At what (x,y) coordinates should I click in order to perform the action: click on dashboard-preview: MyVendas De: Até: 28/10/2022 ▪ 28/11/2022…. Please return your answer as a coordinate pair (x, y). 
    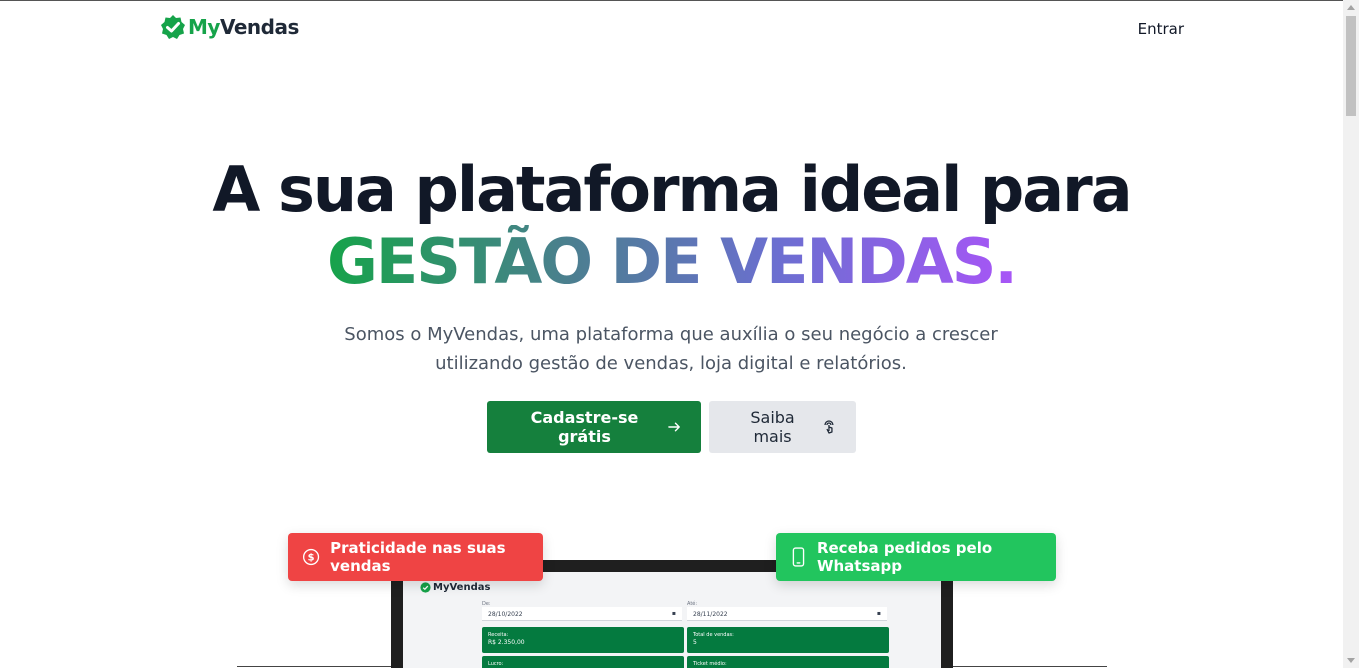
    Looking at the image, I should click on (672, 620).